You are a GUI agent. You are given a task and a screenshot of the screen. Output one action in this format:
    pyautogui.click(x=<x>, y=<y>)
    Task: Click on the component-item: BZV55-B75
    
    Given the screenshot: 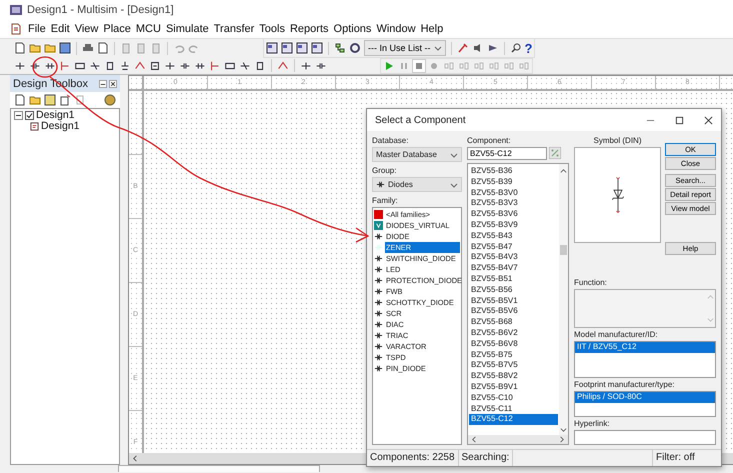 What is the action you would take?
    pyautogui.click(x=513, y=355)
    